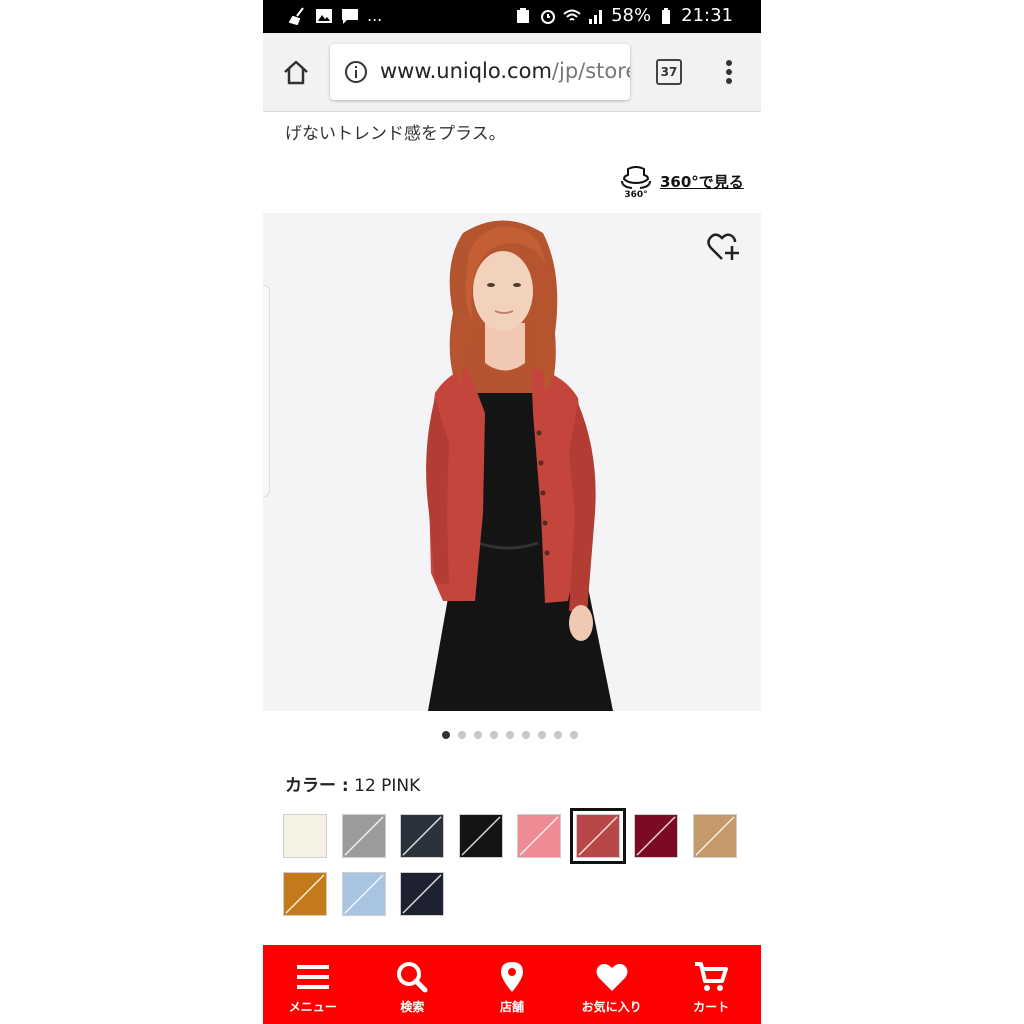 The width and height of the screenshot is (1024, 1024). What do you see at coordinates (352, 783) in the screenshot?
I see `color-label: カラー : 12 PINK` at bounding box center [352, 783].